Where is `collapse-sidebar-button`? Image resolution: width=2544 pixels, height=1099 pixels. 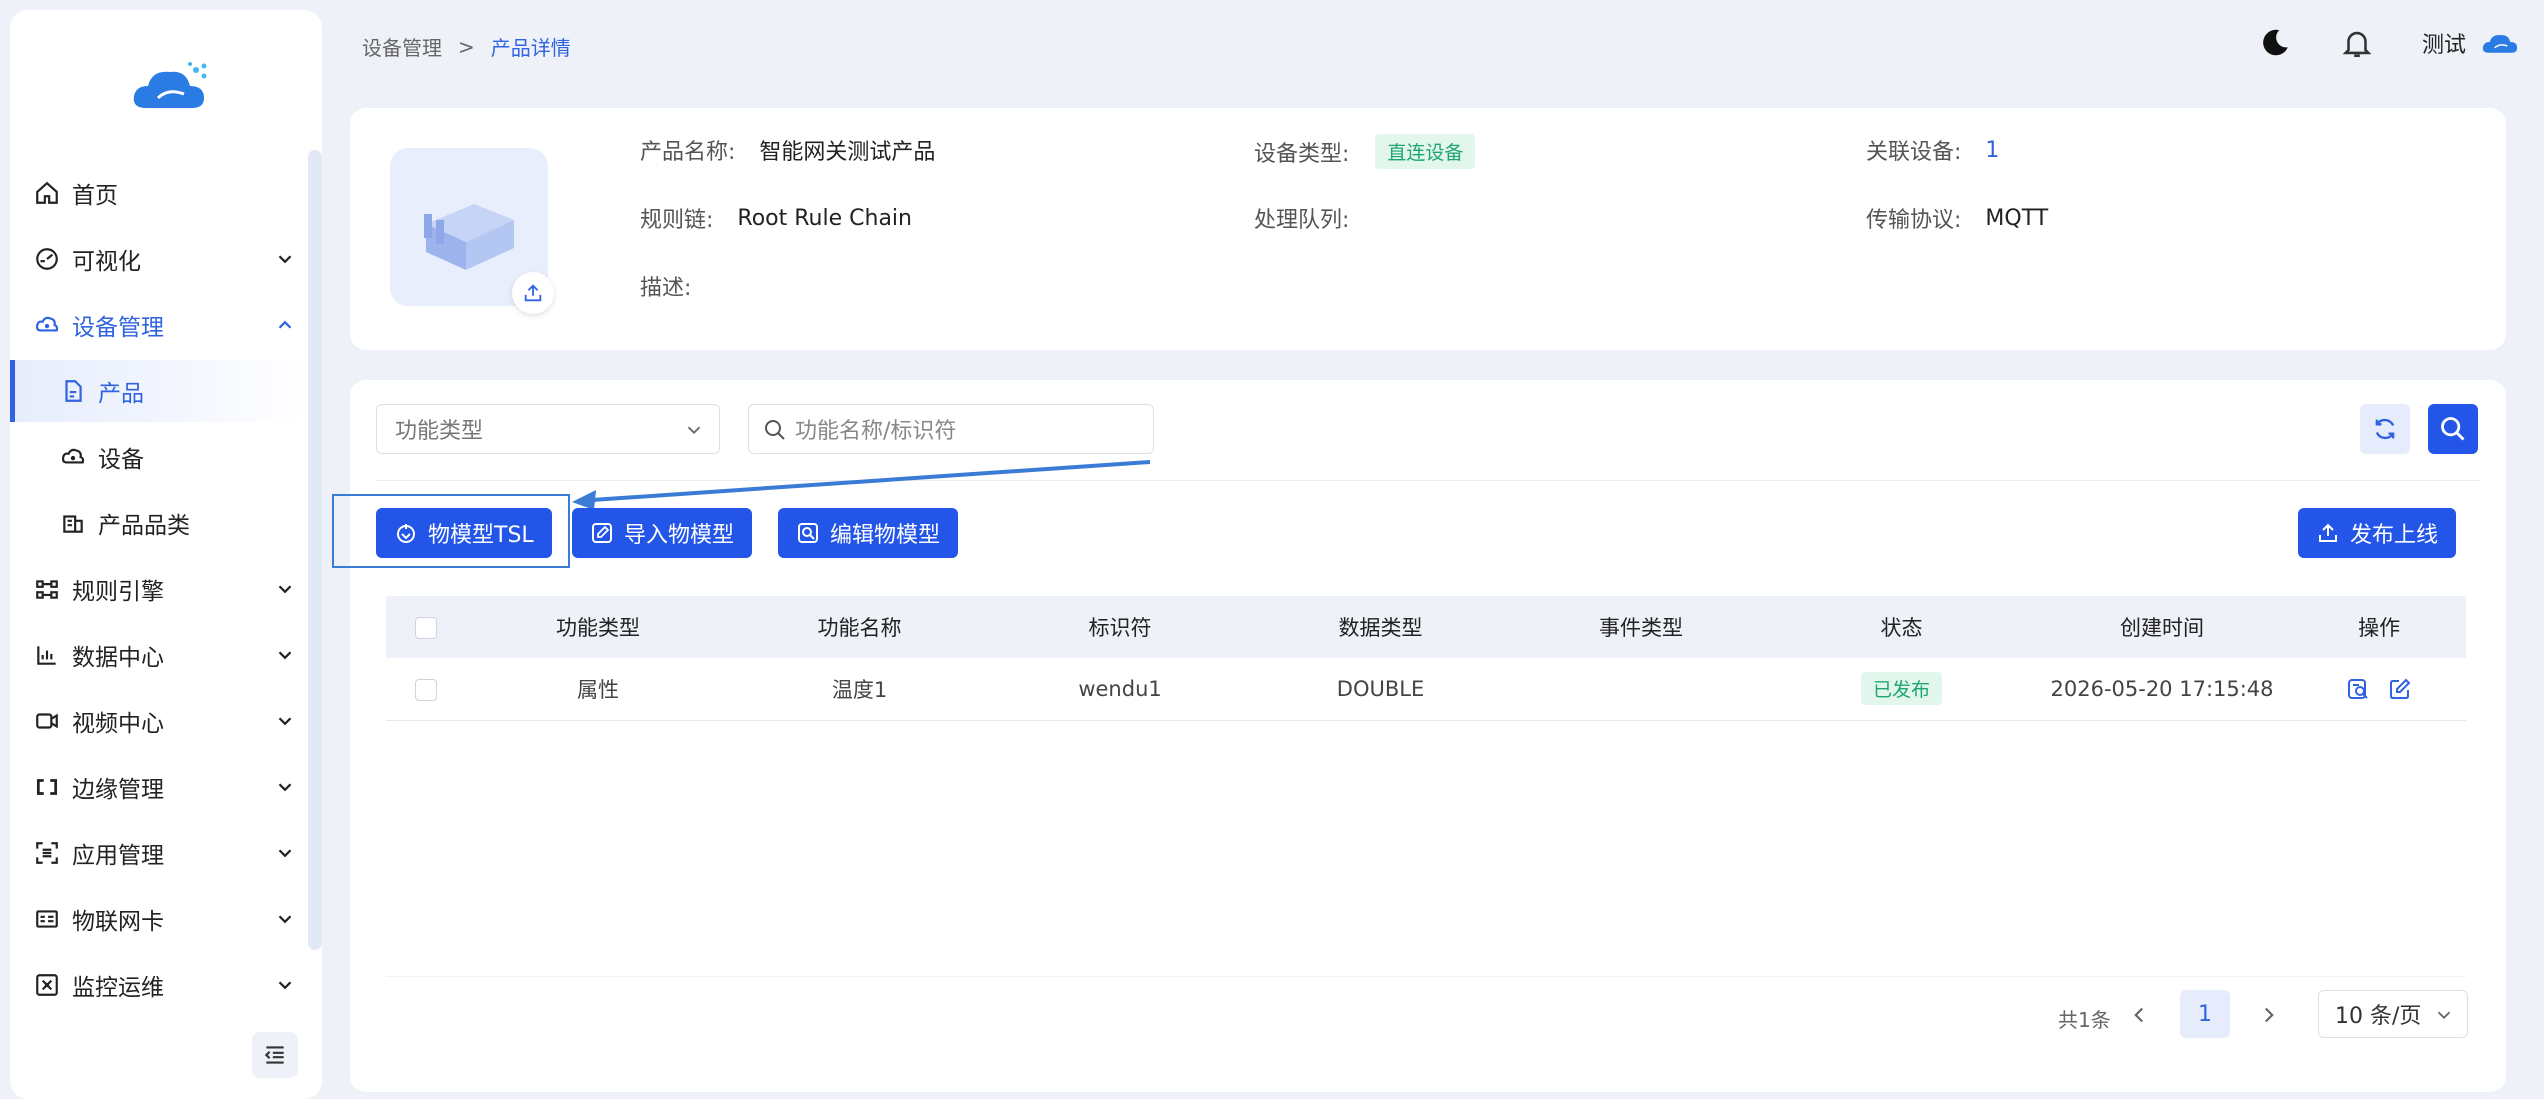
collapse-sidebar-button is located at coordinates (275, 1055).